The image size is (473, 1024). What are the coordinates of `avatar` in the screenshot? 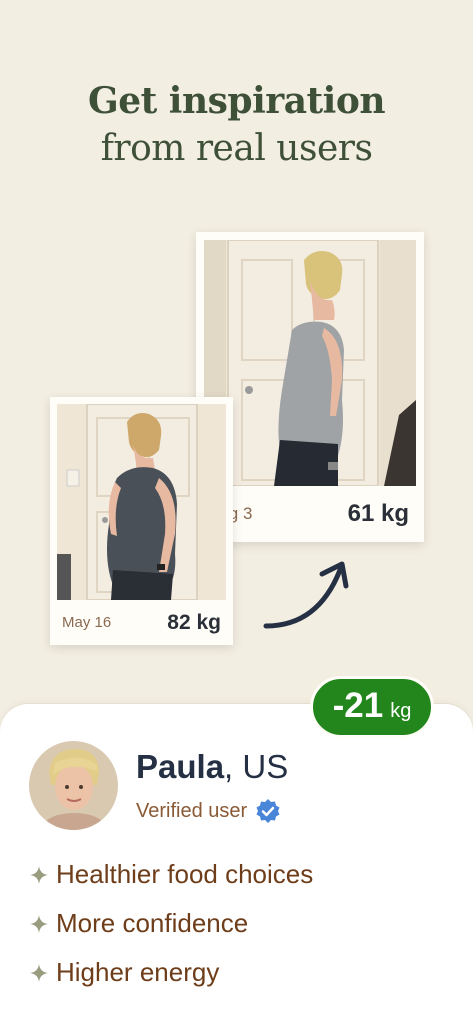 It's located at (73, 785).